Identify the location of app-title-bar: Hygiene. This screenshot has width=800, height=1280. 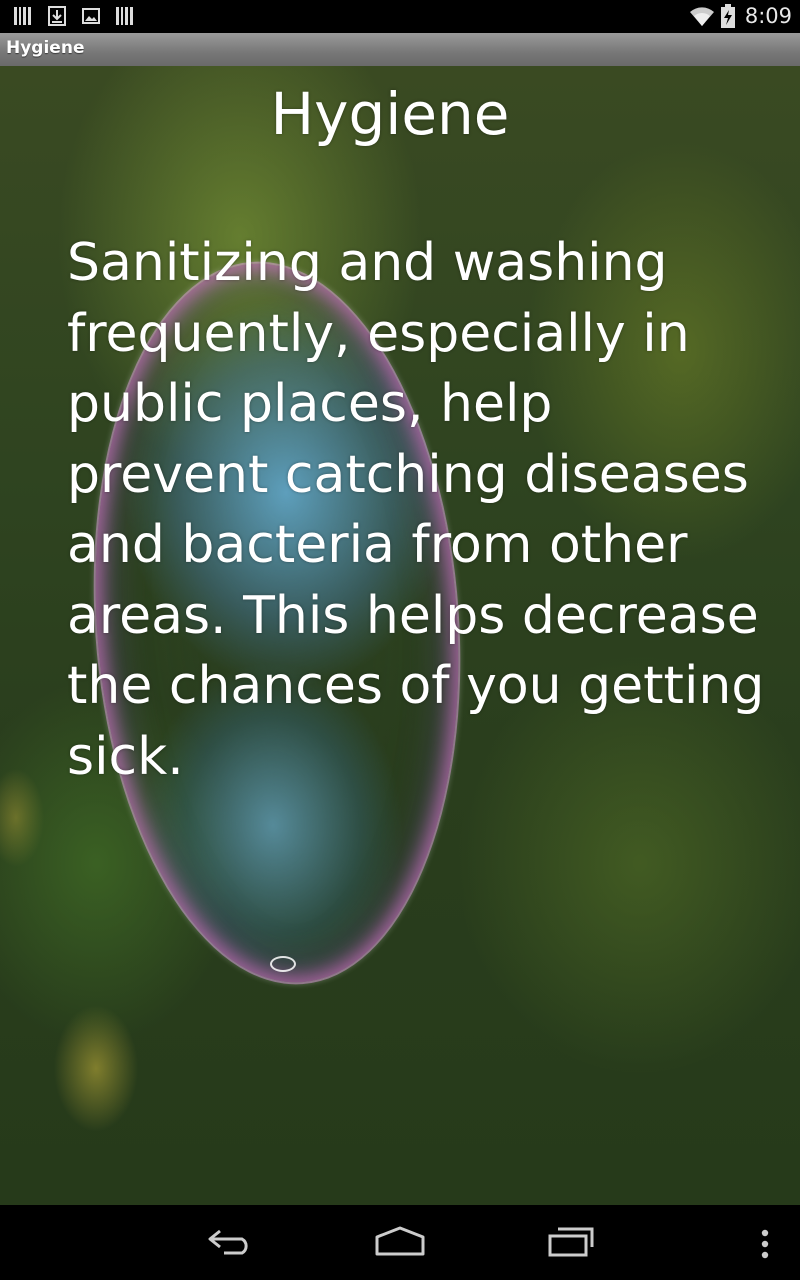
(400, 50).